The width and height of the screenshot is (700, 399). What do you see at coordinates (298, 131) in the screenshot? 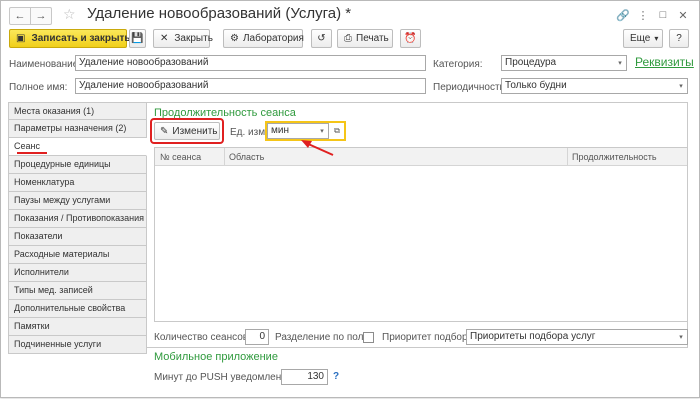
I see `unit-select: мин ▾` at bounding box center [298, 131].